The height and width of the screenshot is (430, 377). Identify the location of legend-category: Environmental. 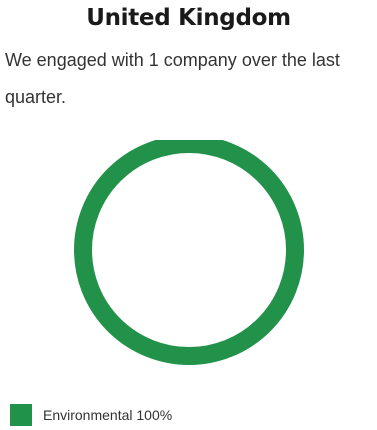
(88, 415).